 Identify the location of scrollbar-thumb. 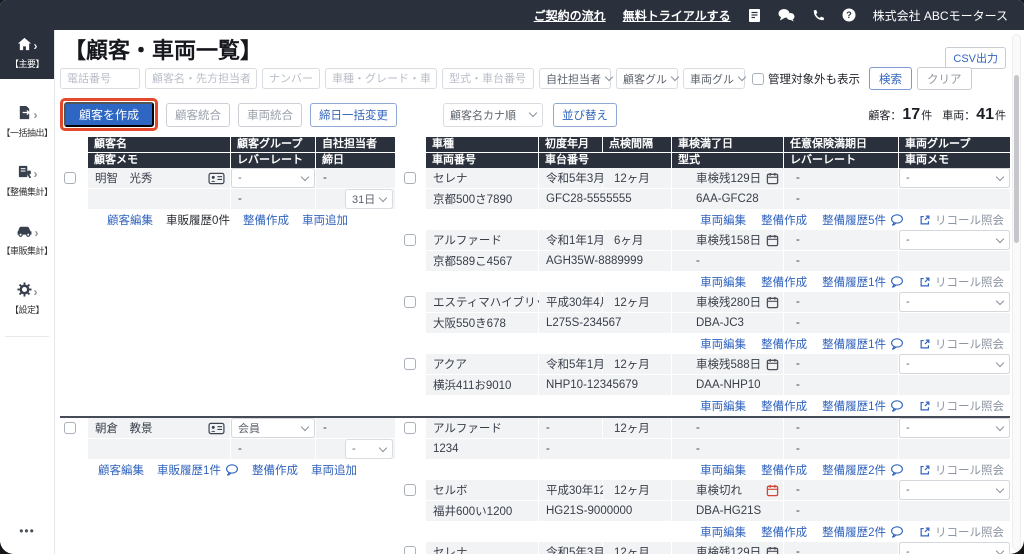
(1016, 159).